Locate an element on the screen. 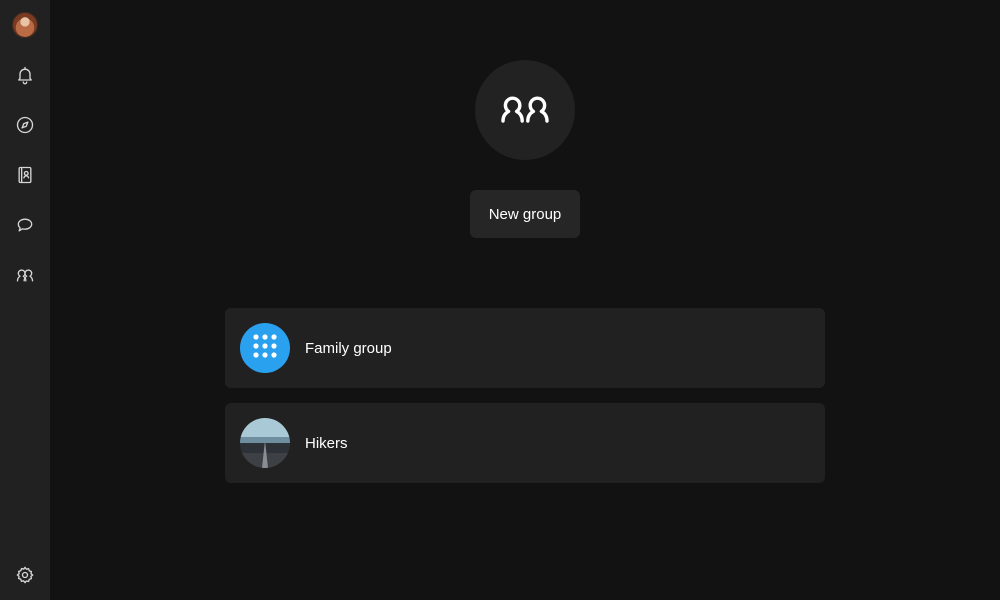 The width and height of the screenshot is (1000, 600). compass-icon is located at coordinates (25, 125).